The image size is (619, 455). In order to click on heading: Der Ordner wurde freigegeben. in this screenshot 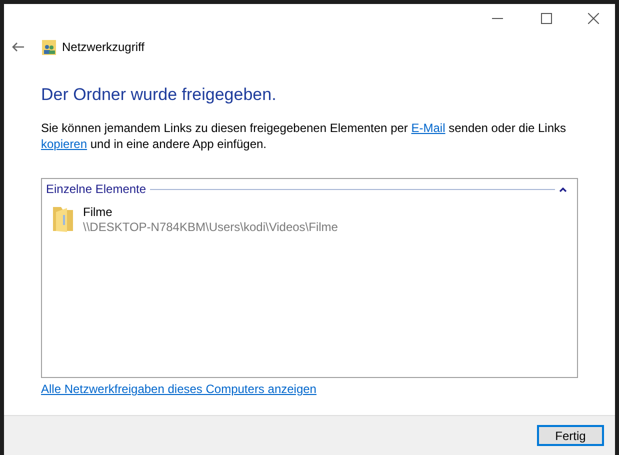, I will do `click(159, 95)`.